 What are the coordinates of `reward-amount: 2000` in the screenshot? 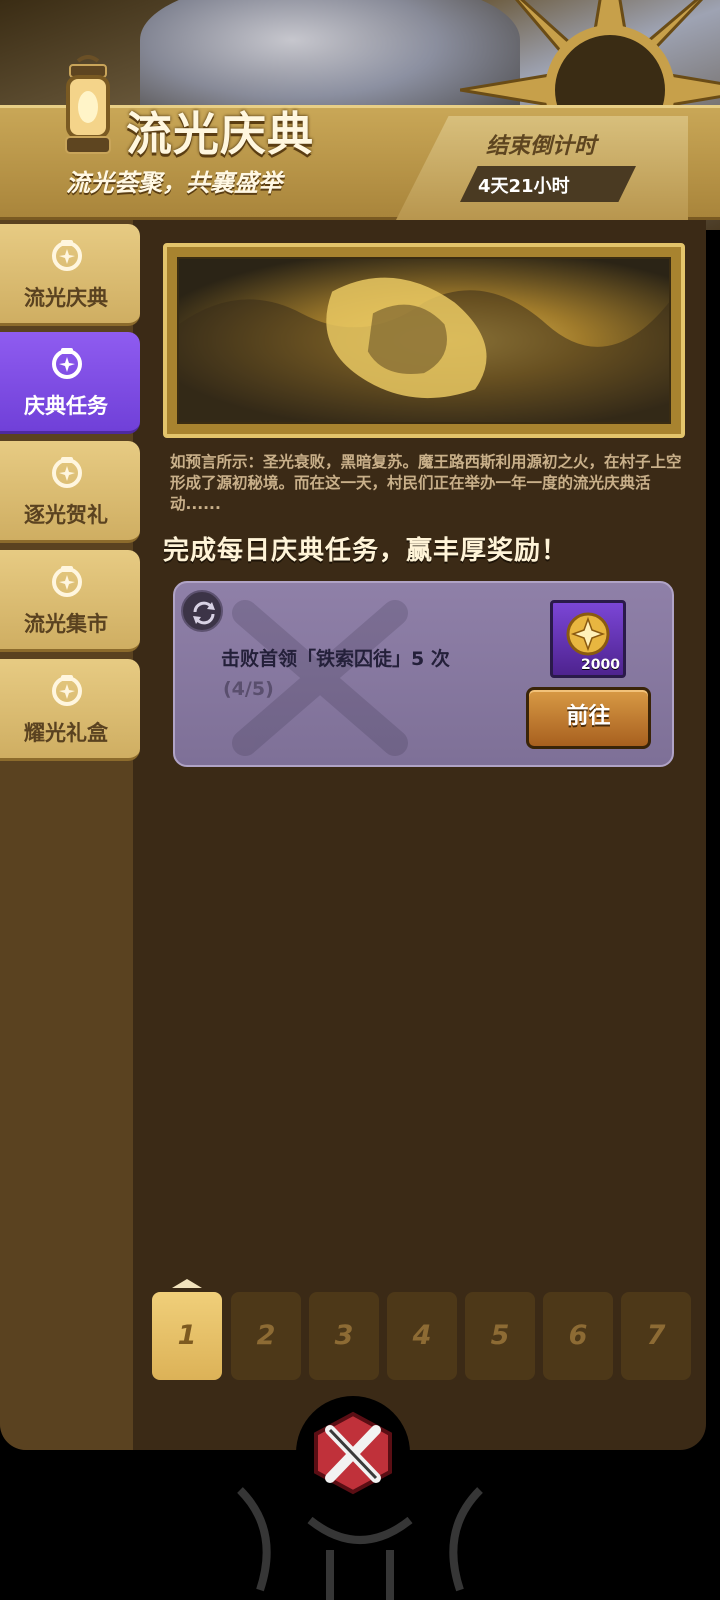 It's located at (600, 665).